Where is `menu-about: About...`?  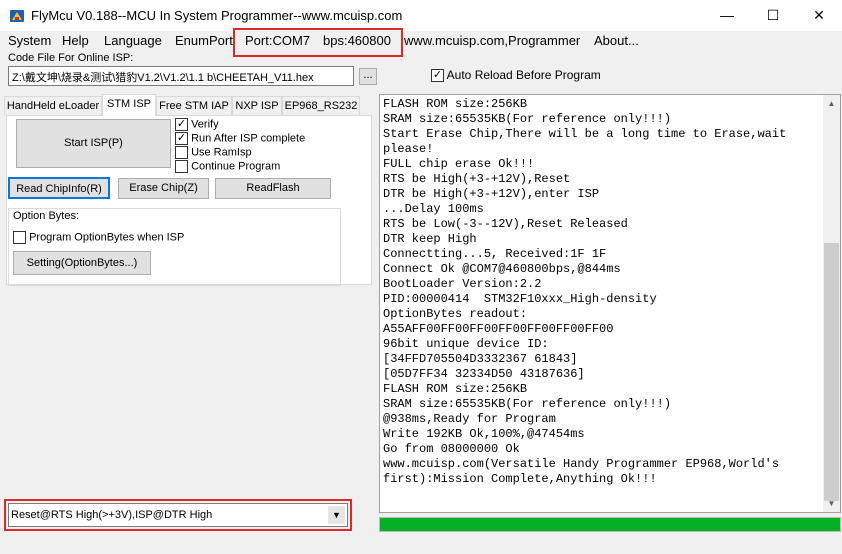
menu-about: About... is located at coordinates (616, 40).